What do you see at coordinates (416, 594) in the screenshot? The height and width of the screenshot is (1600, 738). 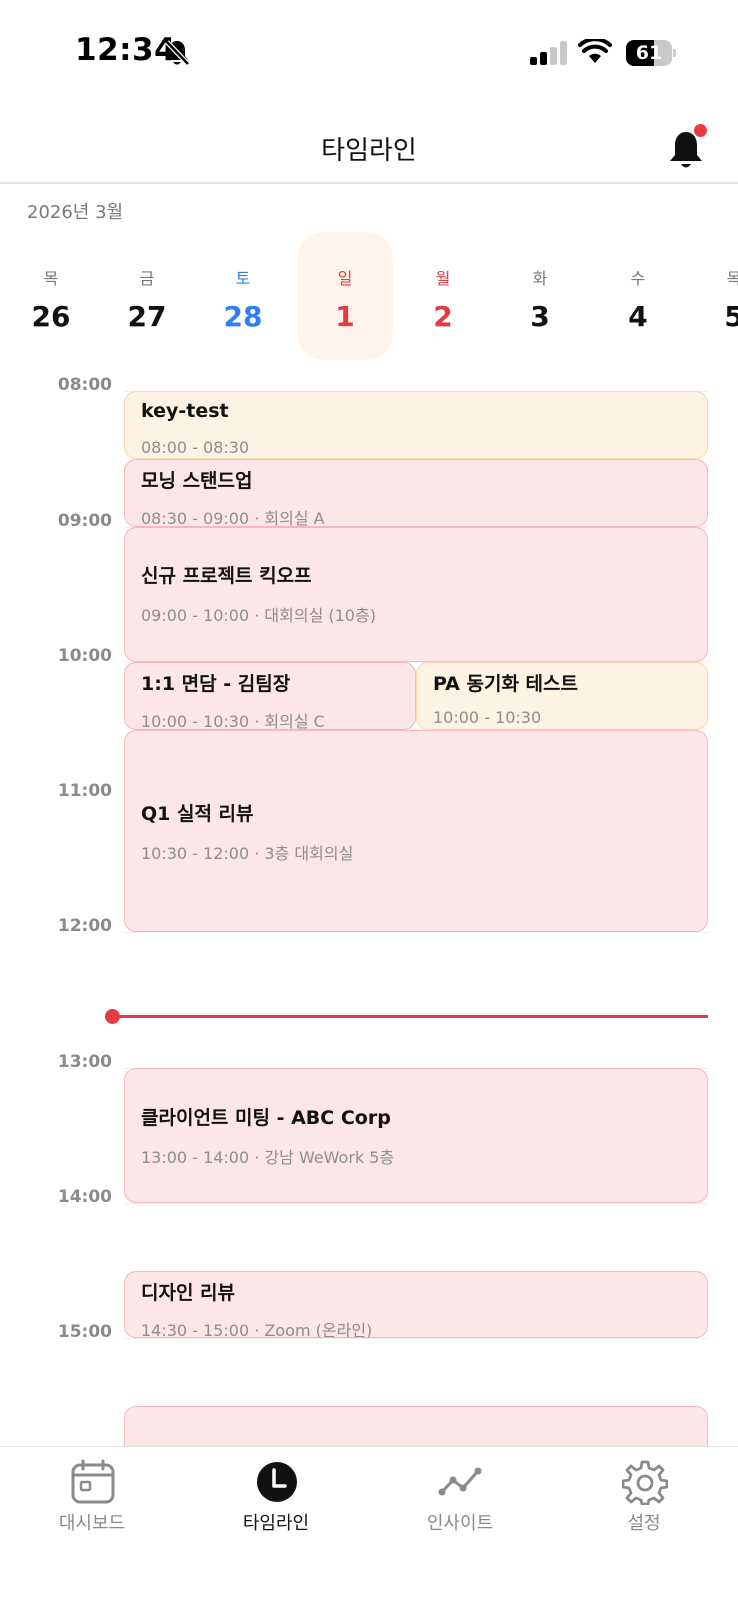 I see `event-card: 신규 프로젝트 킥오프 09:00 - 10:00 · 대회의실 (10층)` at bounding box center [416, 594].